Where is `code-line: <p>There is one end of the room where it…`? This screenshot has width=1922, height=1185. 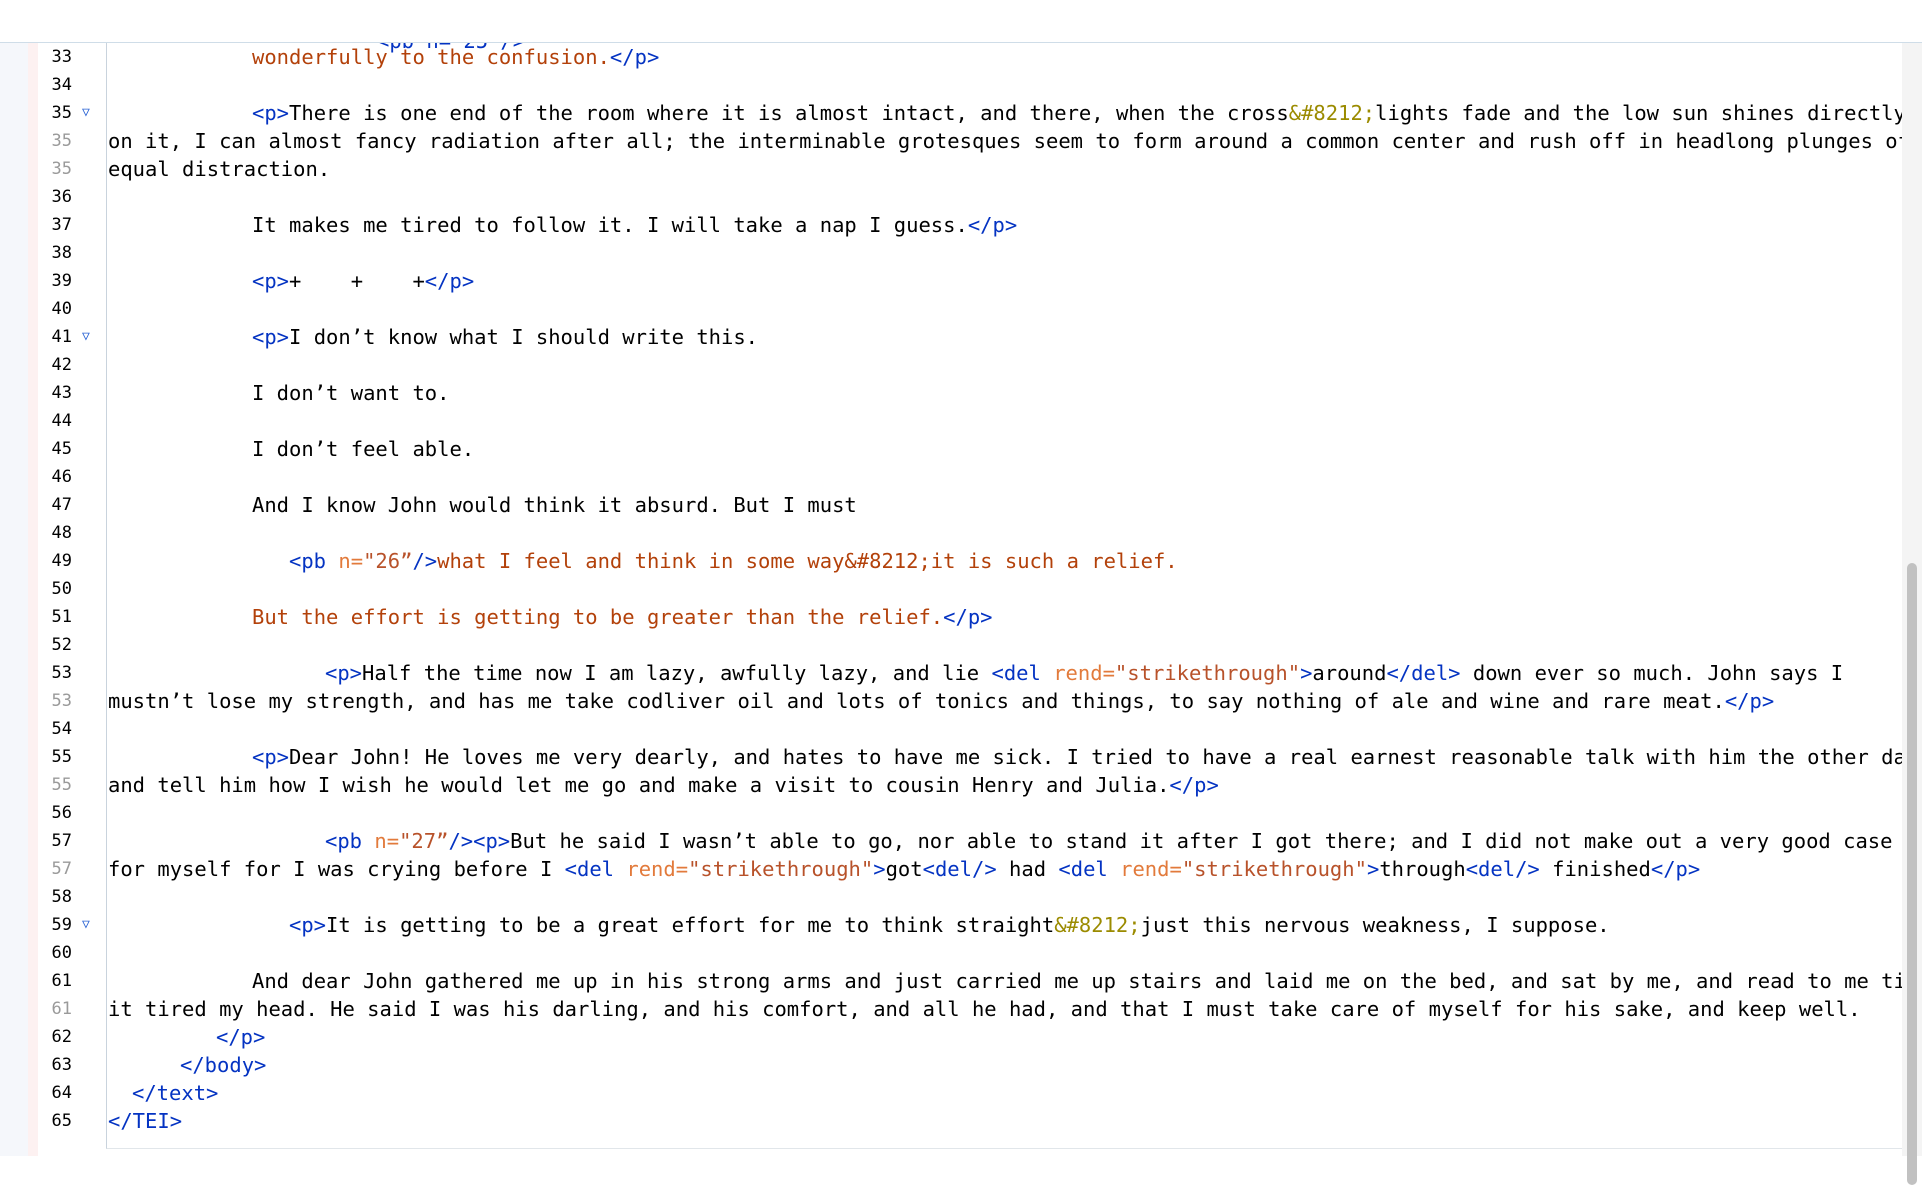
code-line: <p>There is one end of the room where it… is located at coordinates (1077, 113).